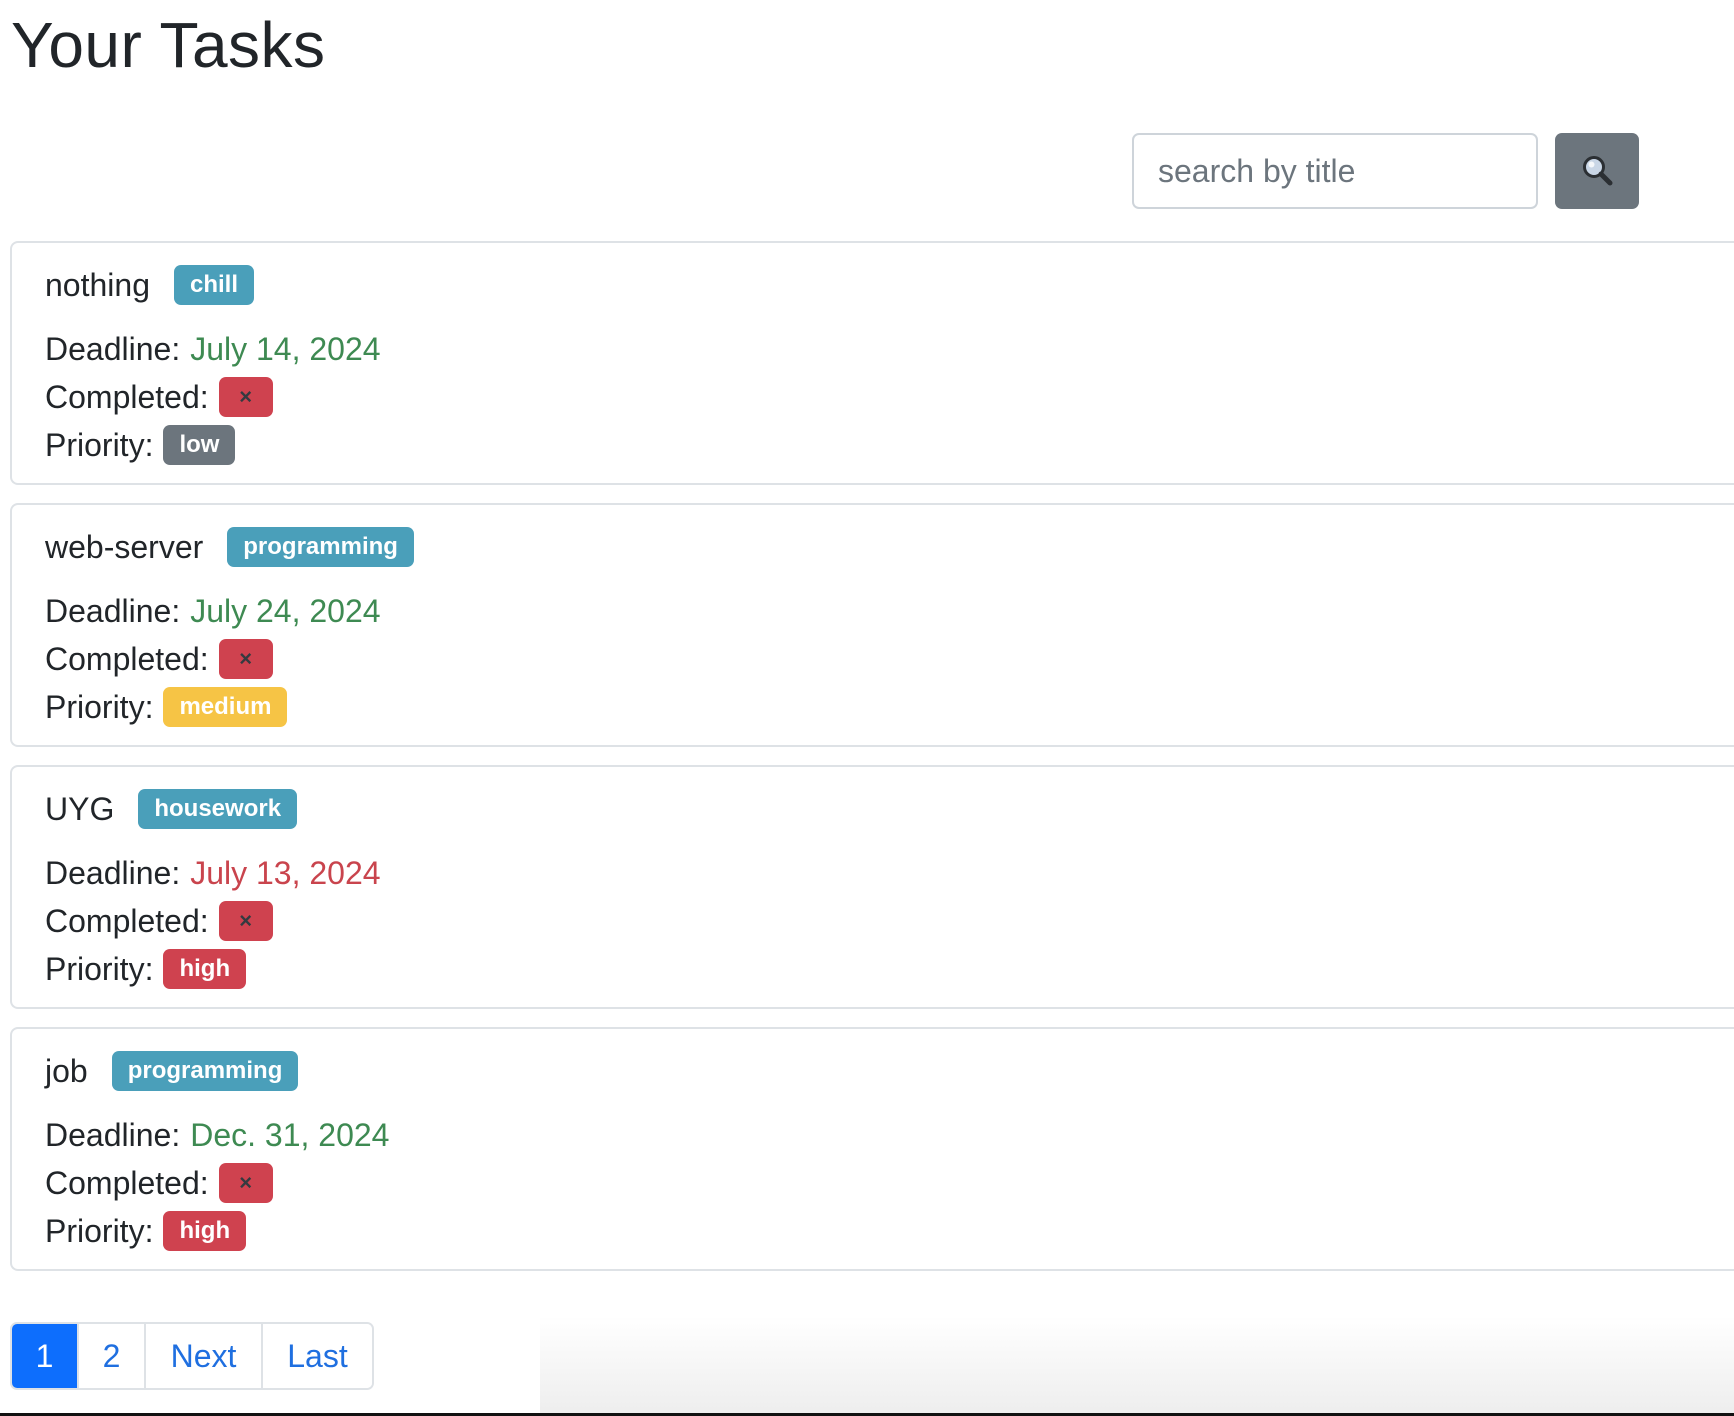  Describe the element at coordinates (285, 873) in the screenshot. I see `deadline-value: July 13, 2024` at that location.